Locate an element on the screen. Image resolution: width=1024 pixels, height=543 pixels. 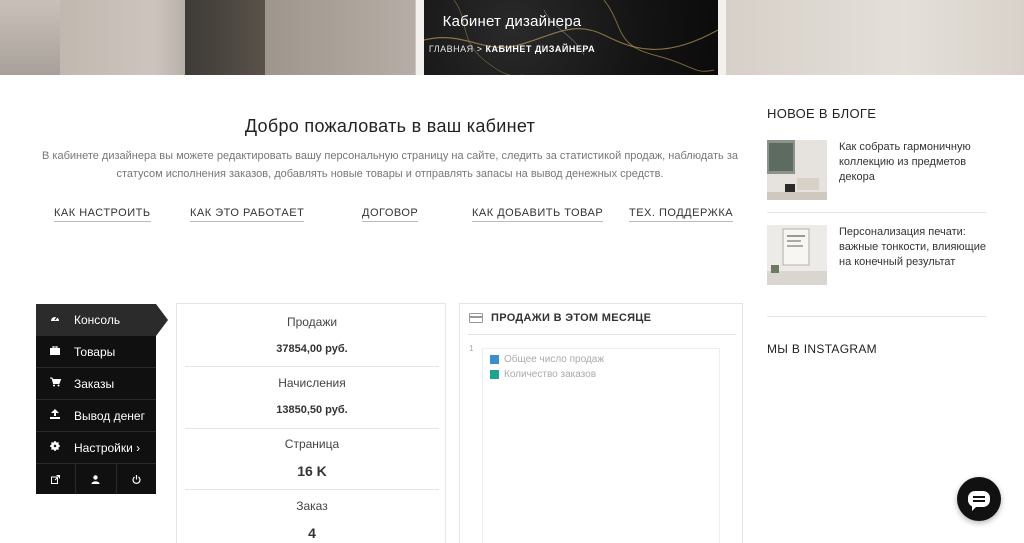
dashboard-icon is located at coordinates (55, 319).